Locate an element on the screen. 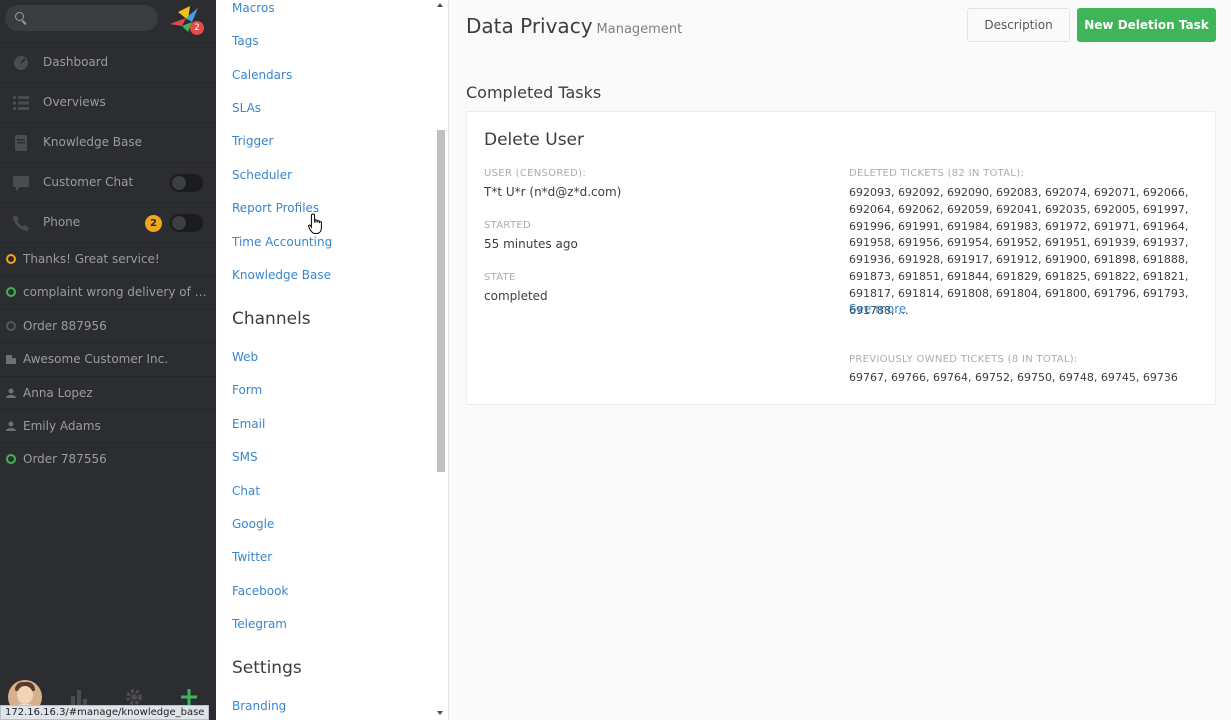  hand-pointer-icon is located at coordinates (315, 223).